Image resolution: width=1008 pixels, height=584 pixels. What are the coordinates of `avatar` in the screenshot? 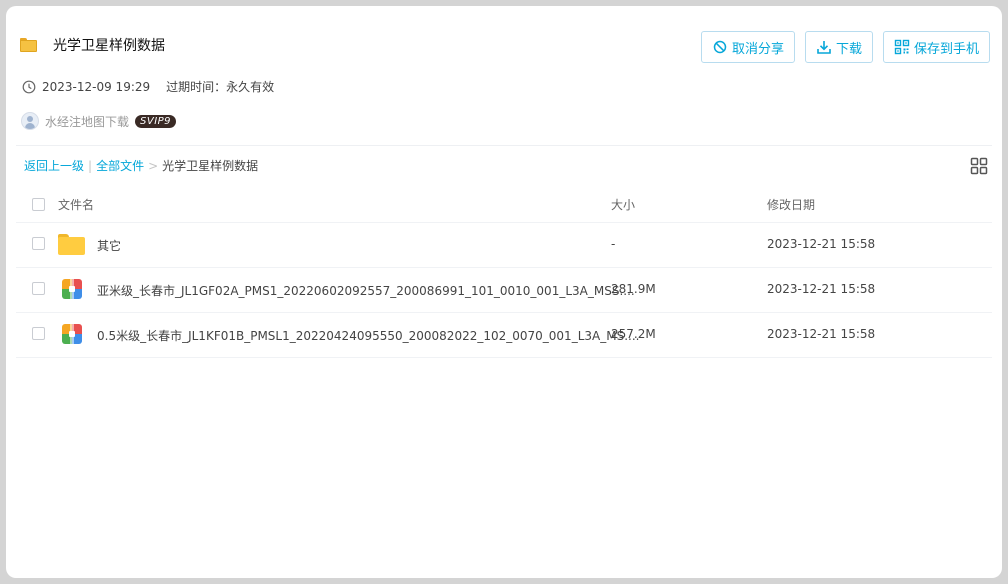 It's located at (30, 121).